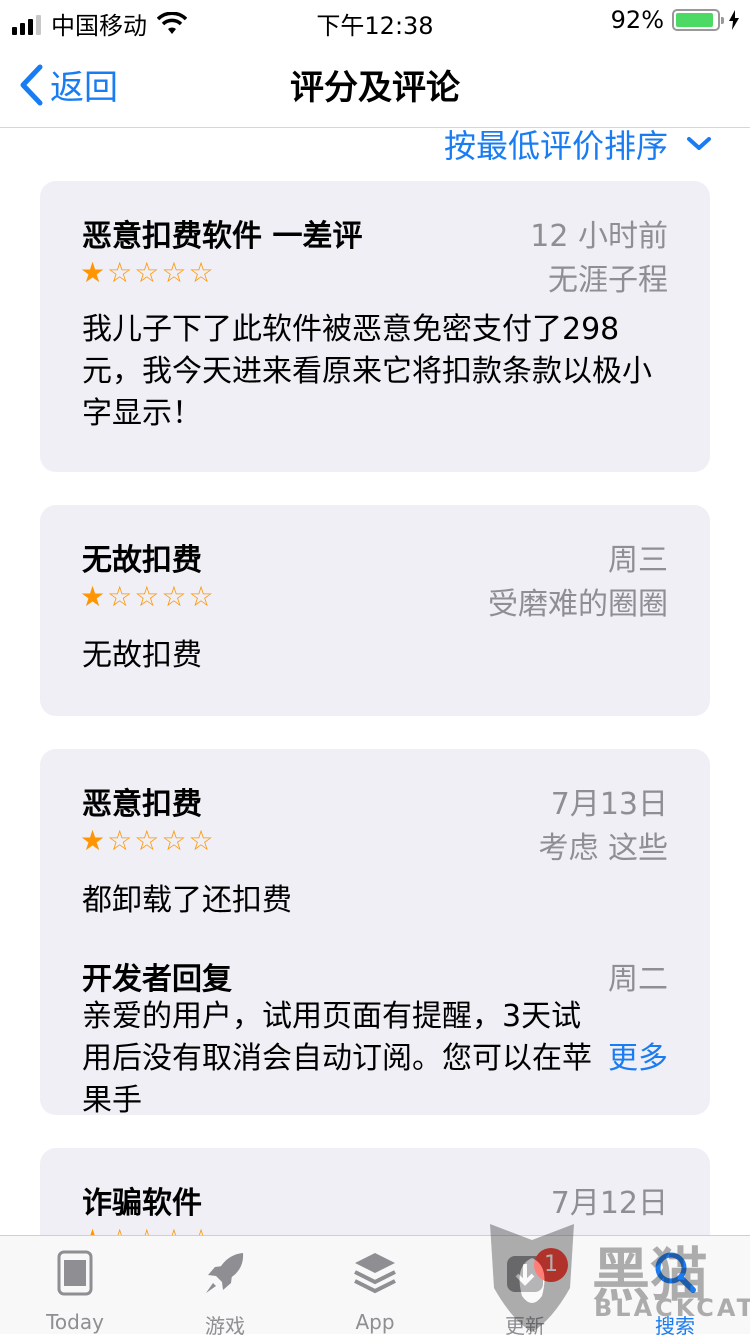 This screenshot has width=750, height=1339. Describe the element at coordinates (637, 20) in the screenshot. I see `battery-percent: 92%` at that location.